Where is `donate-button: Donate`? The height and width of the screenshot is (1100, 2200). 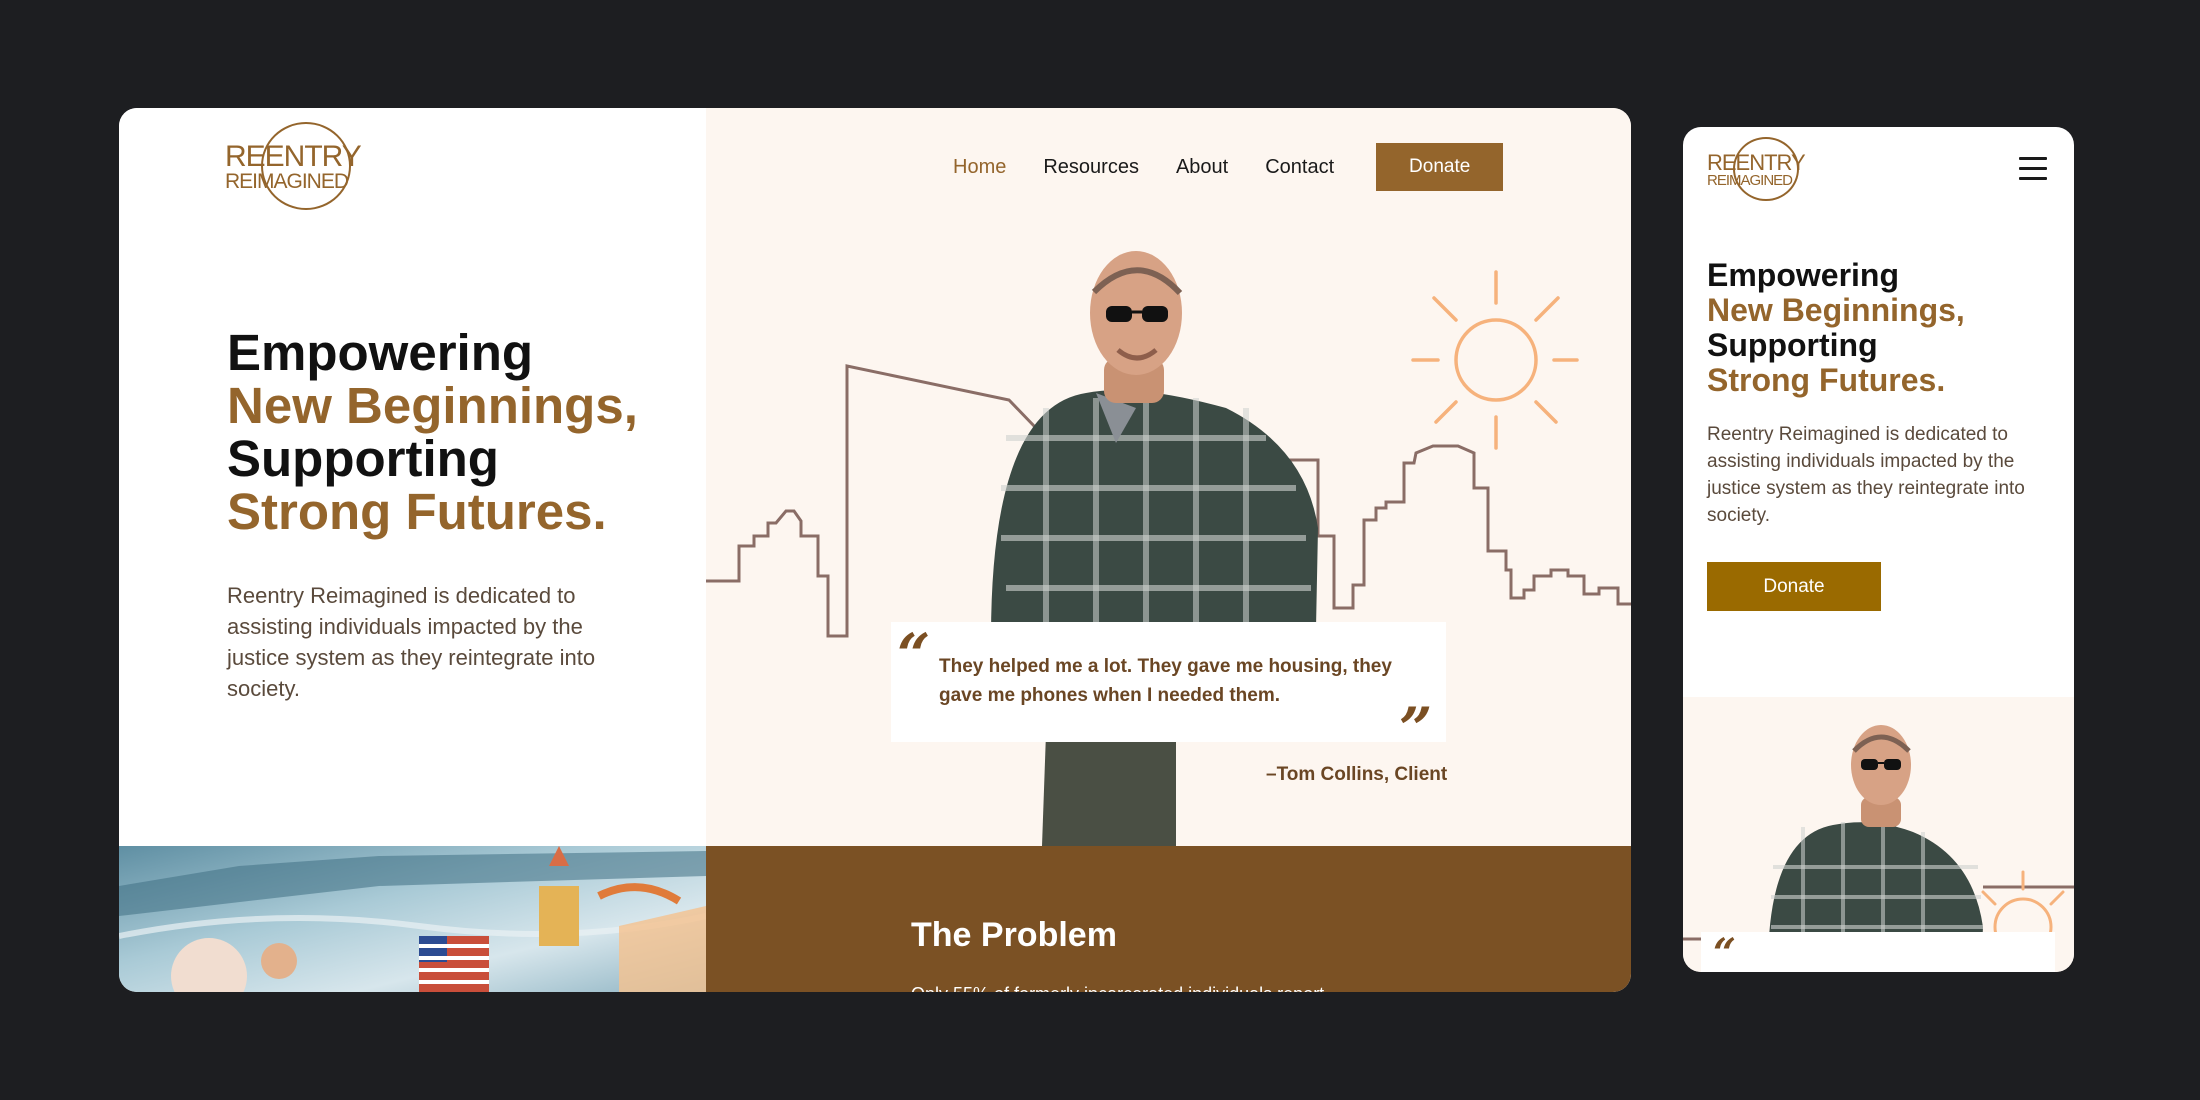 donate-button: Donate is located at coordinates (1440, 167).